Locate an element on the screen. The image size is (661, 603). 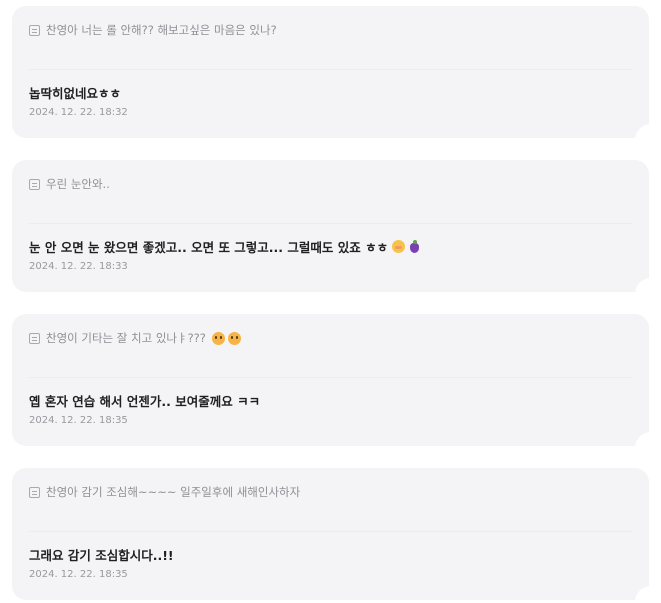
question-text: 찬영아 너는 롤 안해?? 해보고싶은 마음은 있나? is located at coordinates (161, 30).